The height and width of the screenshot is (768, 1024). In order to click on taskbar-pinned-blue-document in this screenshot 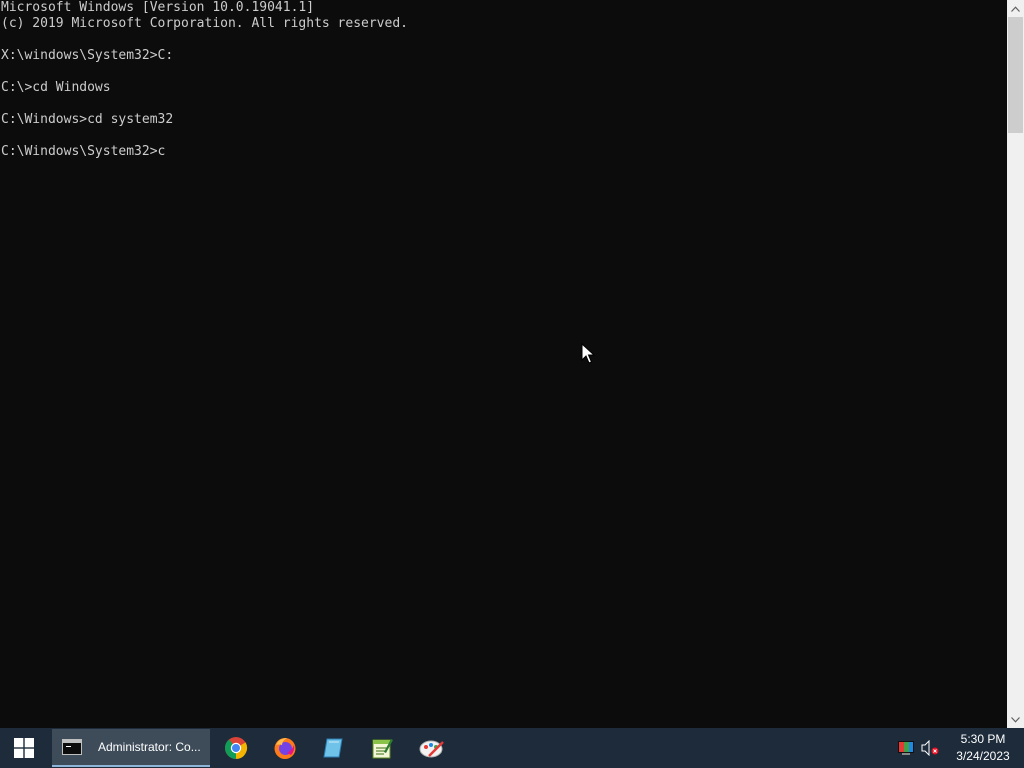, I will do `click(333, 748)`.